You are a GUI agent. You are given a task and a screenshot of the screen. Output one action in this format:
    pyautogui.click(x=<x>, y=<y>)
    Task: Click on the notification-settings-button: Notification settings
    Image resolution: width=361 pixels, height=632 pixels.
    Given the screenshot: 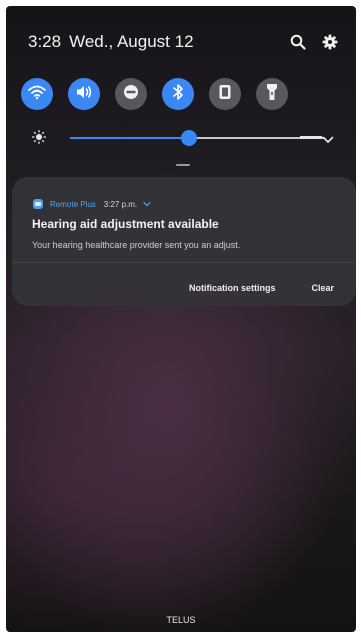 What is the action you would take?
    pyautogui.click(x=232, y=288)
    